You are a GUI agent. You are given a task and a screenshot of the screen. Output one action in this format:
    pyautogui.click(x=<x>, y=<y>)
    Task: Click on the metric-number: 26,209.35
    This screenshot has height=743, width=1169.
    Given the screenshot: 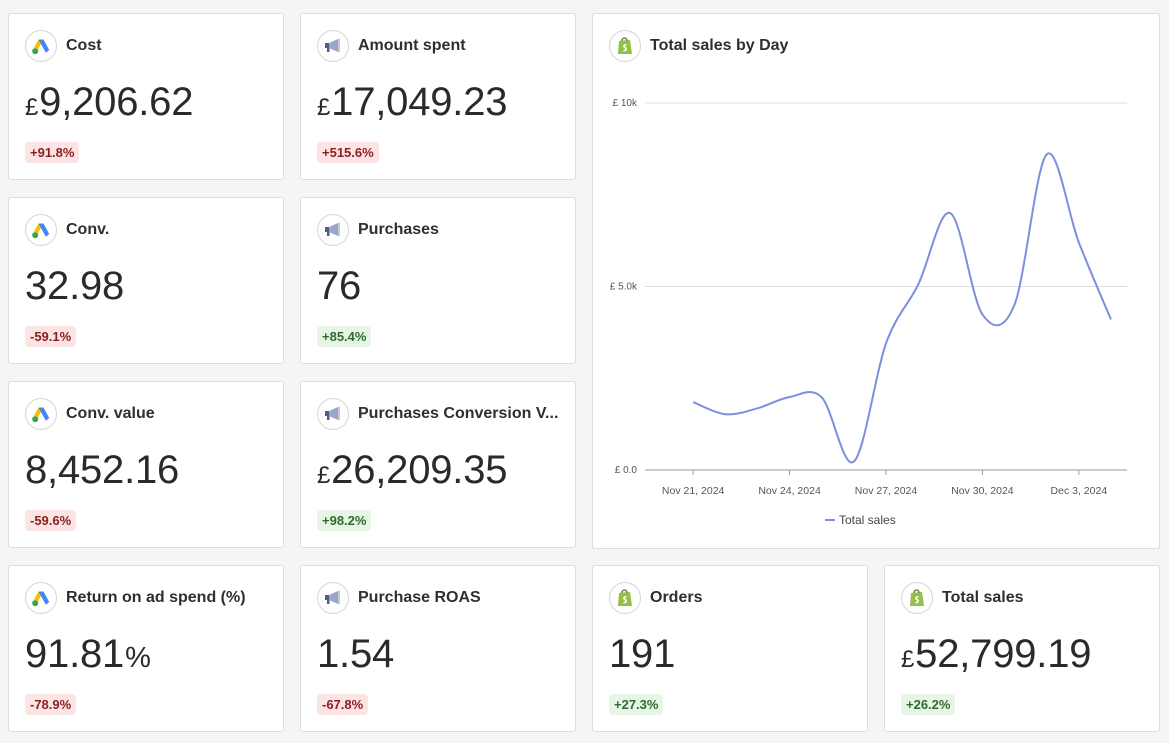 What is the action you would take?
    pyautogui.click(x=419, y=470)
    